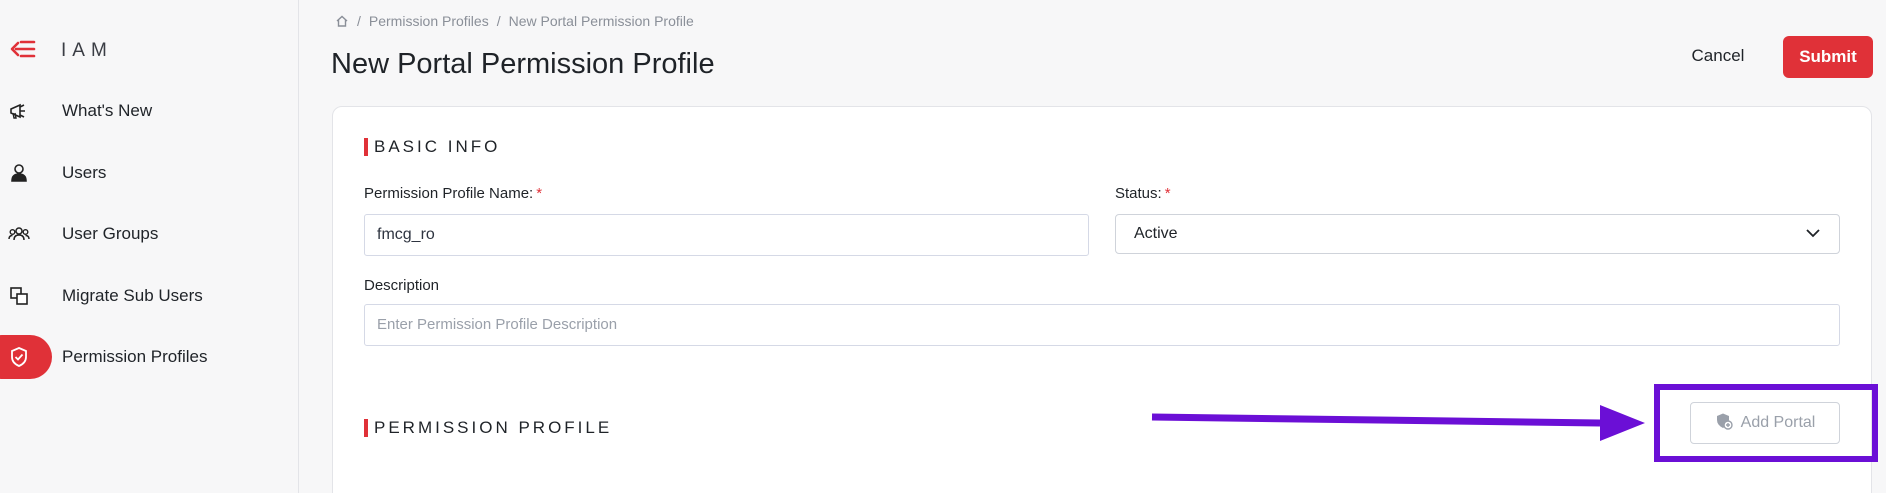 Image resolution: width=1886 pixels, height=493 pixels. What do you see at coordinates (19, 234) in the screenshot?
I see `user-groups-icon` at bounding box center [19, 234].